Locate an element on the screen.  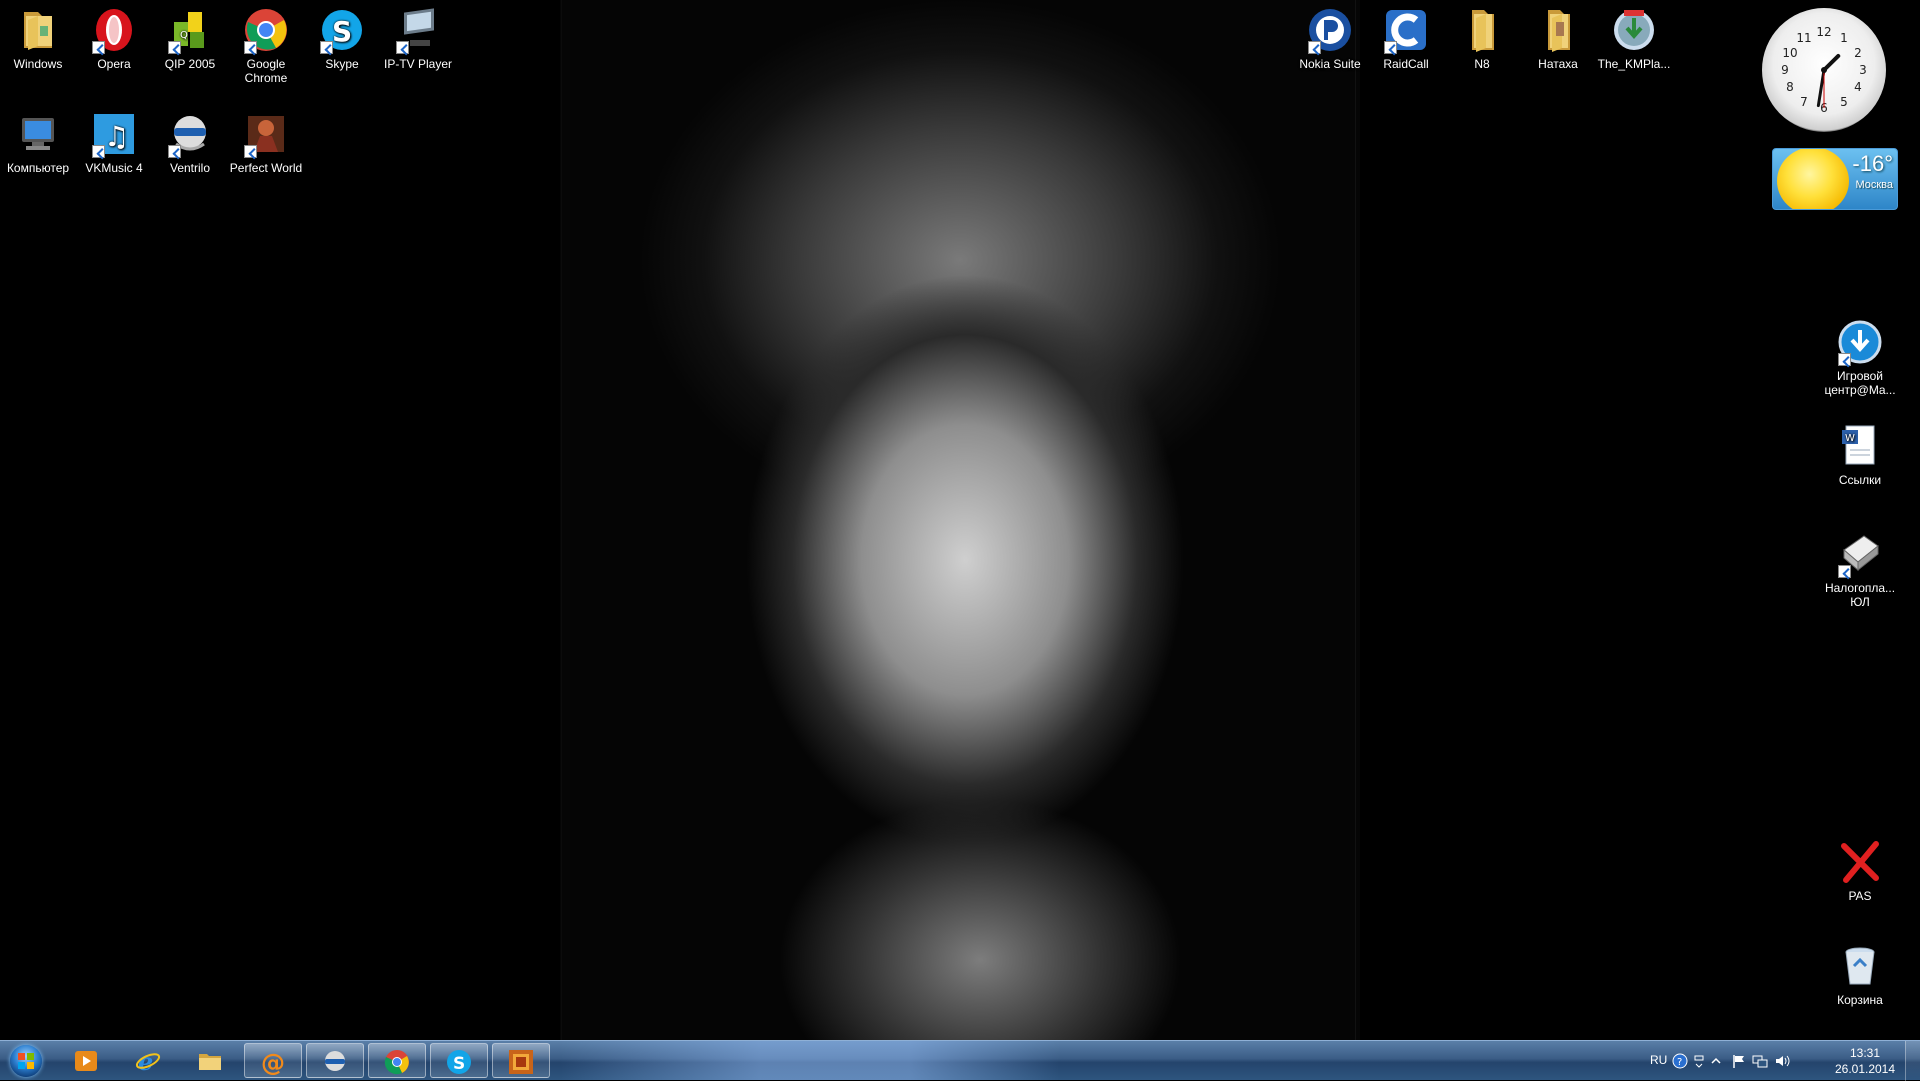
clock-gadget: 1212 345 678 91011 is located at coordinates (1824, 70).